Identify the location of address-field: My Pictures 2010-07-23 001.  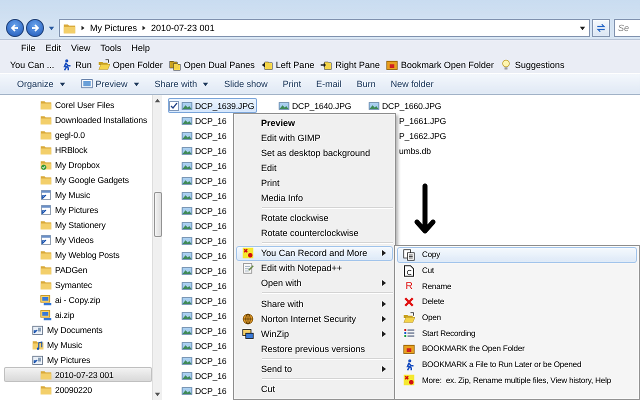
(324, 28).